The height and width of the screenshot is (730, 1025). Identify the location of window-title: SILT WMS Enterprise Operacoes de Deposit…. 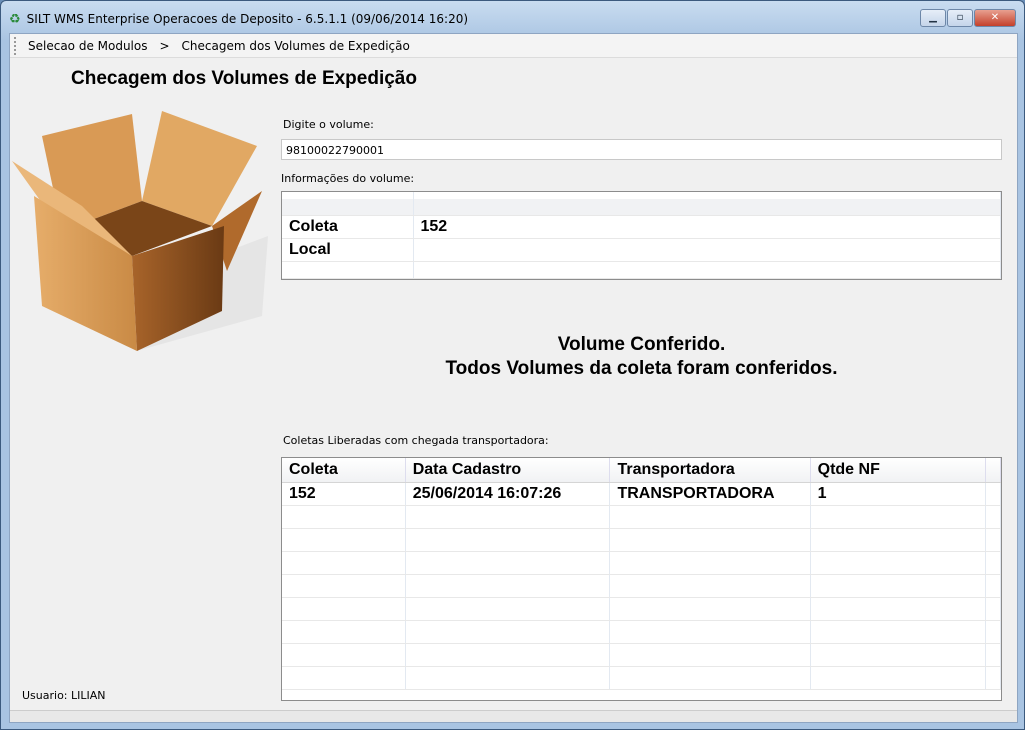
(247, 19).